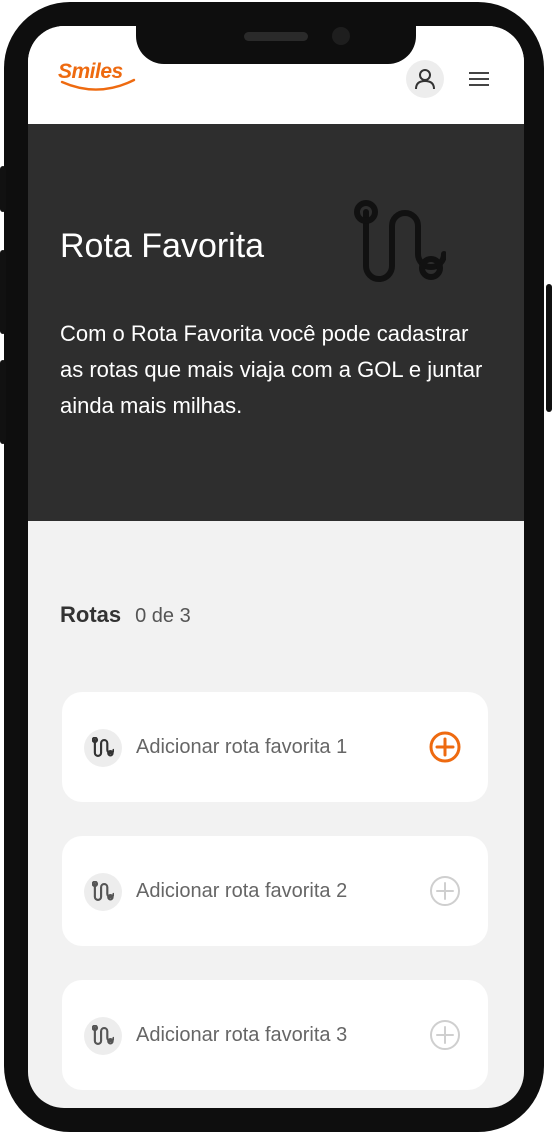  Describe the element at coordinates (162, 246) in the screenshot. I see `page-title: Rota Favorita` at that location.